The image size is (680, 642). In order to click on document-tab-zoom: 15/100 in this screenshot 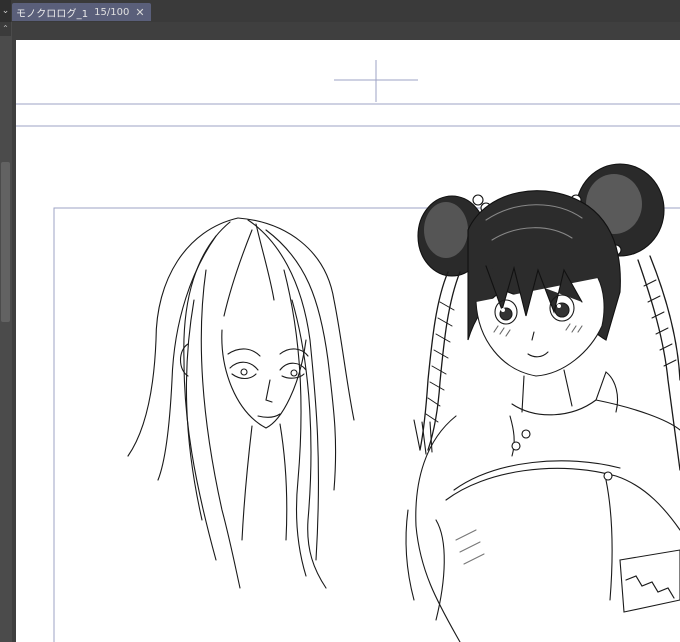, I will do `click(112, 12)`.